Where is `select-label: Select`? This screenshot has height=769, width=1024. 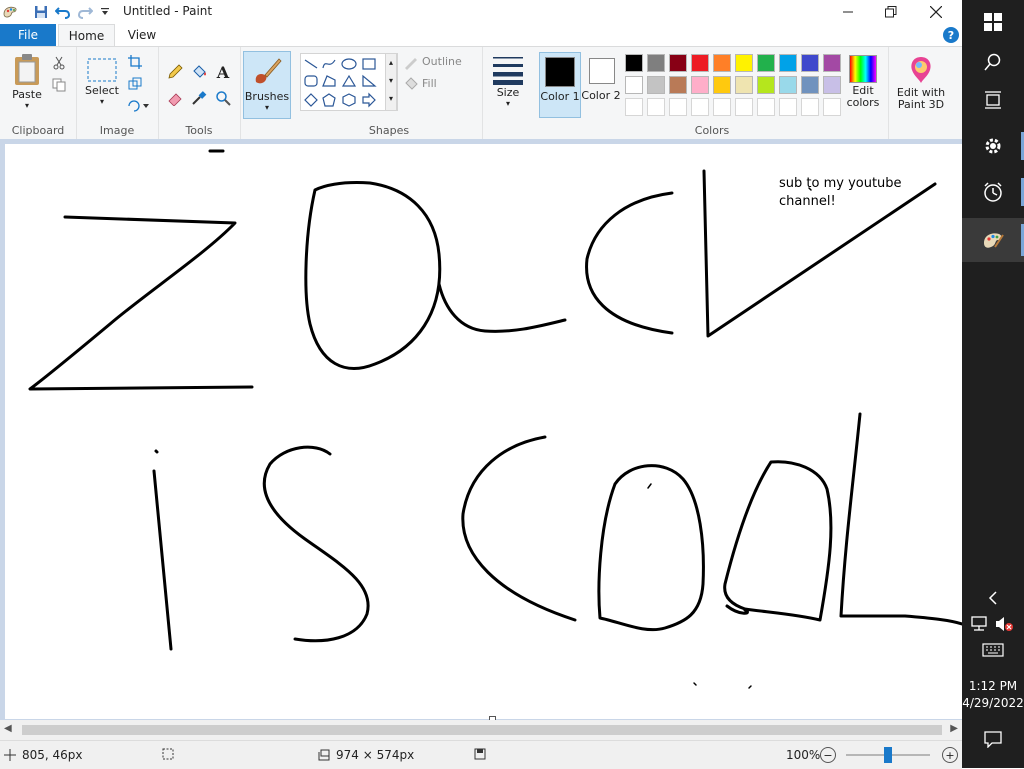 select-label: Select is located at coordinates (102, 90).